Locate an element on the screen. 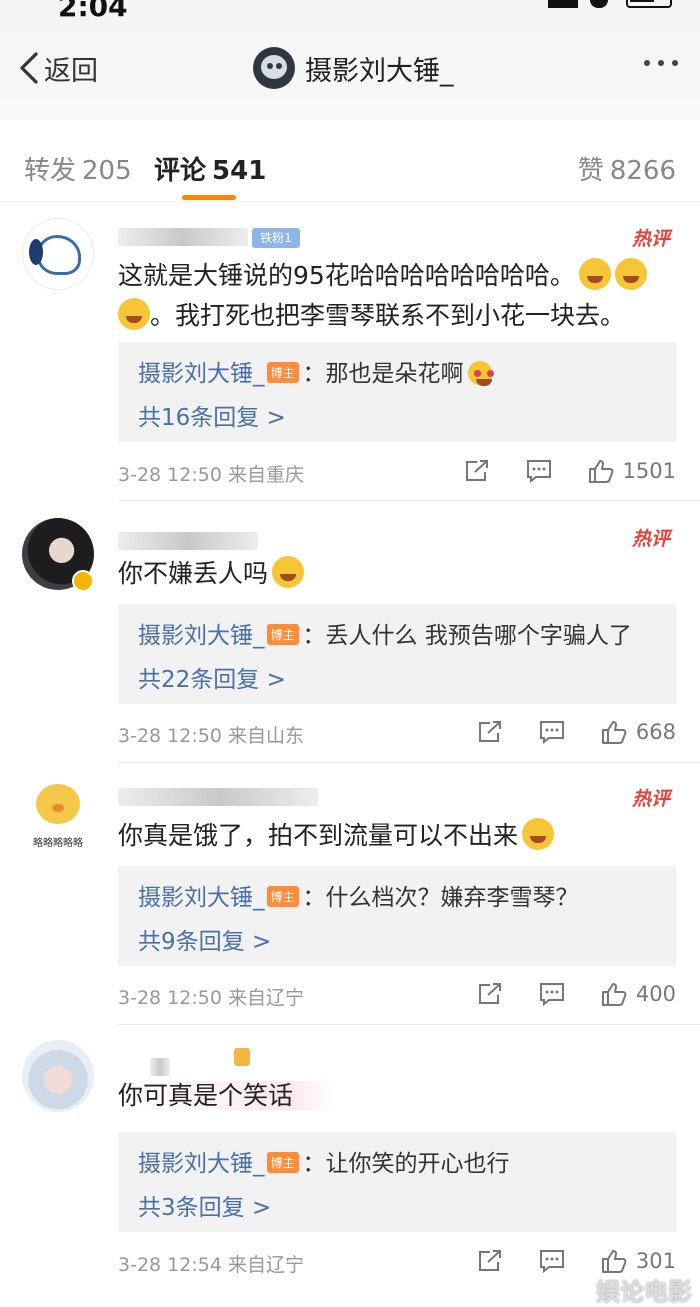 This screenshot has width=700, height=1307. heart-eyes-emoji-icon is located at coordinates (479, 373).